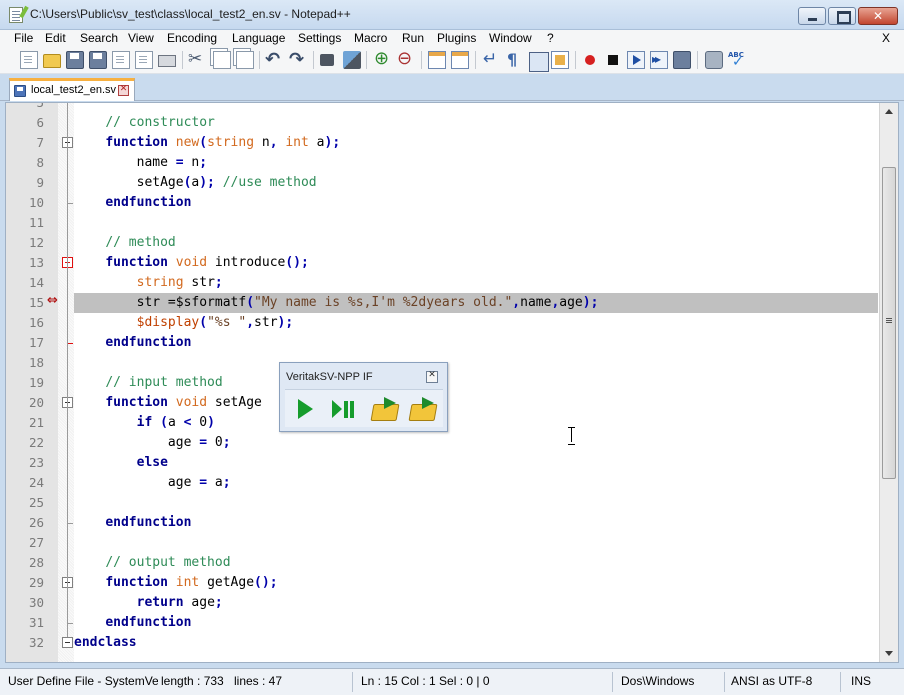  What do you see at coordinates (144, 60) in the screenshot?
I see `close-all-icon` at bounding box center [144, 60].